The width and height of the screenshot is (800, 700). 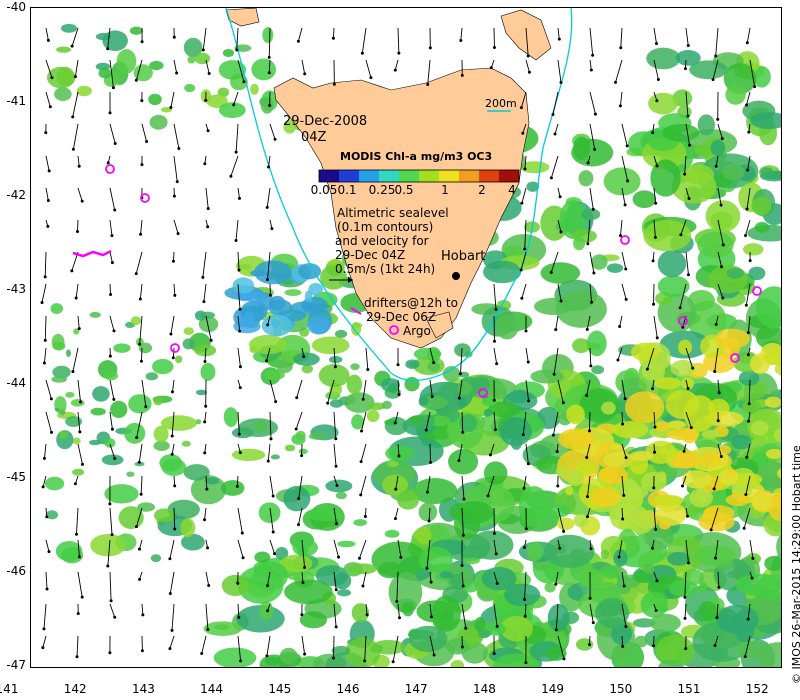 I want to click on x-tick-label: 151, so click(x=689, y=689).